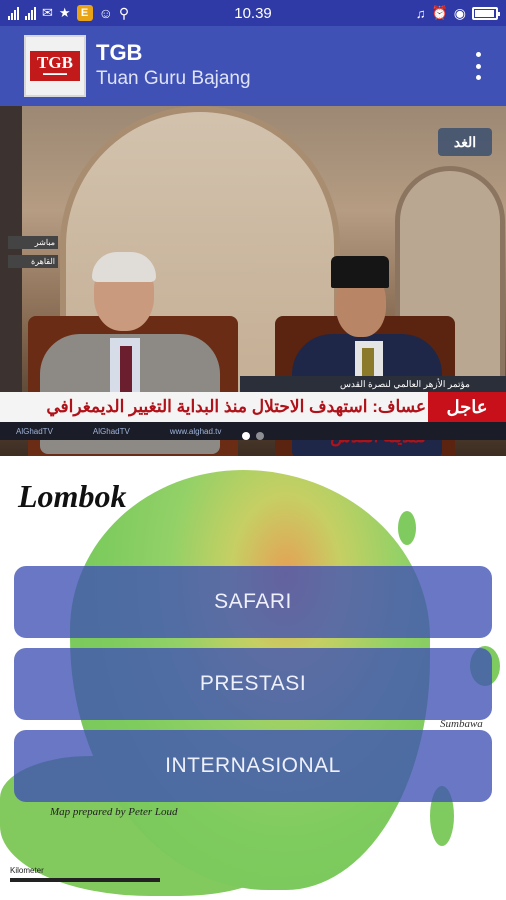  I want to click on person-left-hair, so click(124, 267).